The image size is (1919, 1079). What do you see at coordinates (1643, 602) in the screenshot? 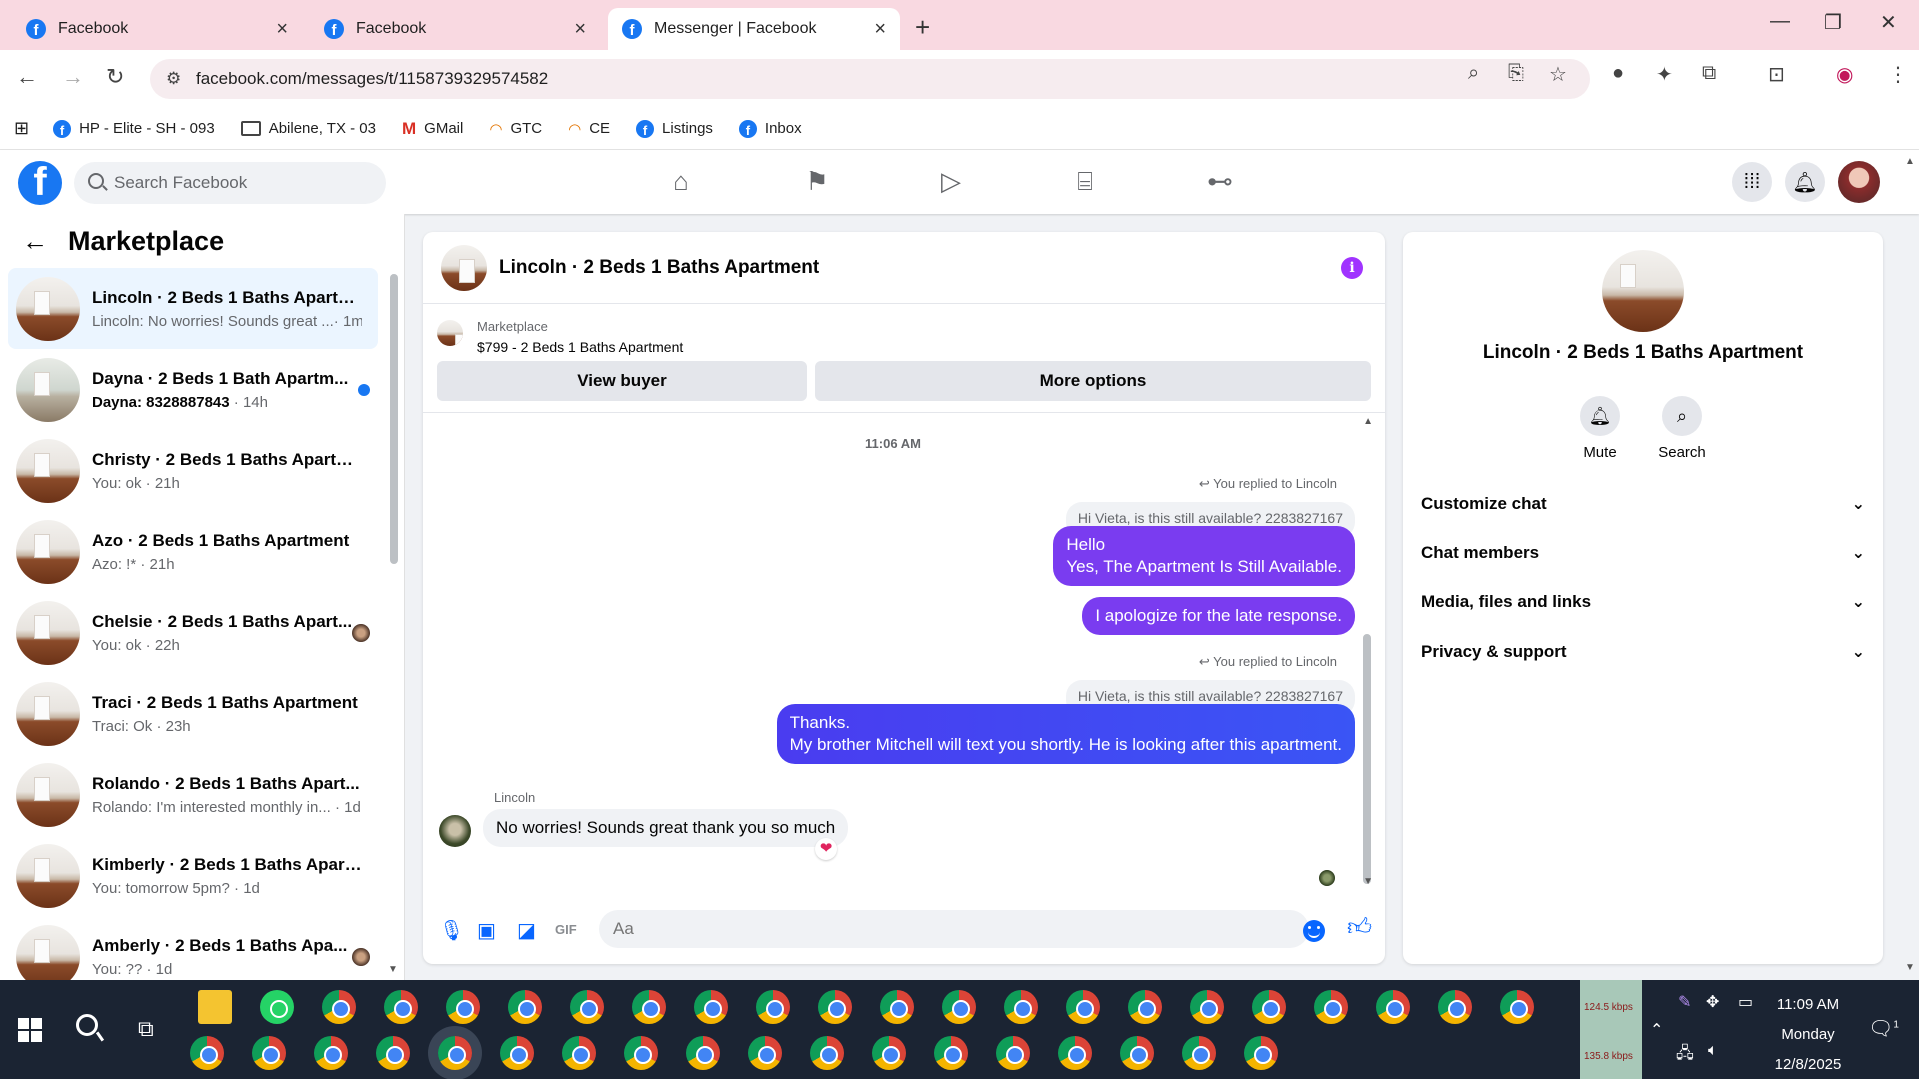
I see `media-files-section: Media, files and links ⌄` at bounding box center [1643, 602].